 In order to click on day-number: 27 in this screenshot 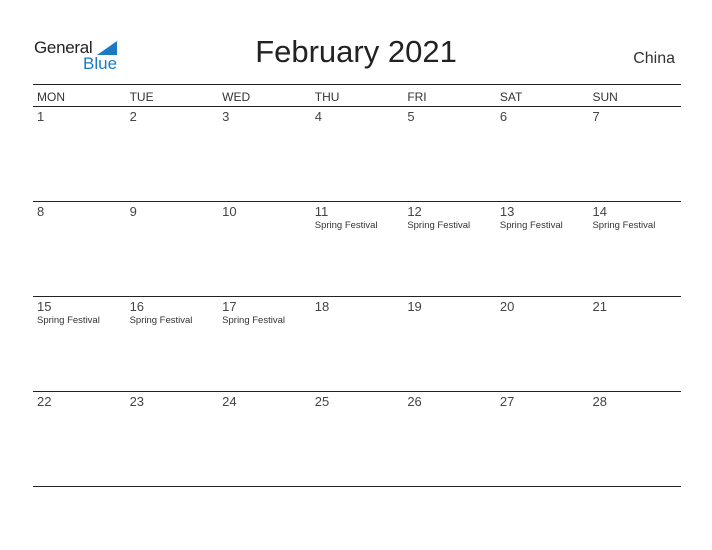, I will do `click(507, 401)`.